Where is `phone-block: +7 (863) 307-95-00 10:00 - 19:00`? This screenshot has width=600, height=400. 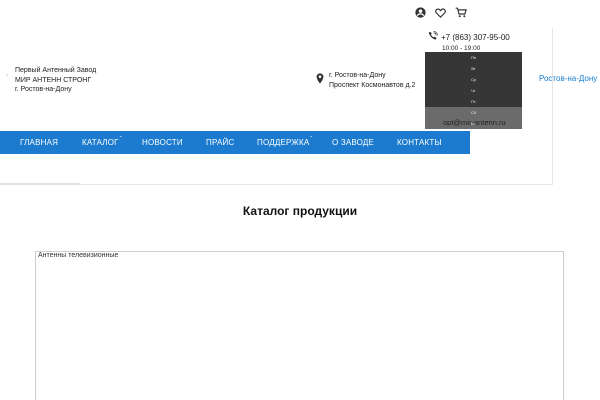
phone-block: +7 (863) 307-95-00 10:00 - 19:00 is located at coordinates (469, 41).